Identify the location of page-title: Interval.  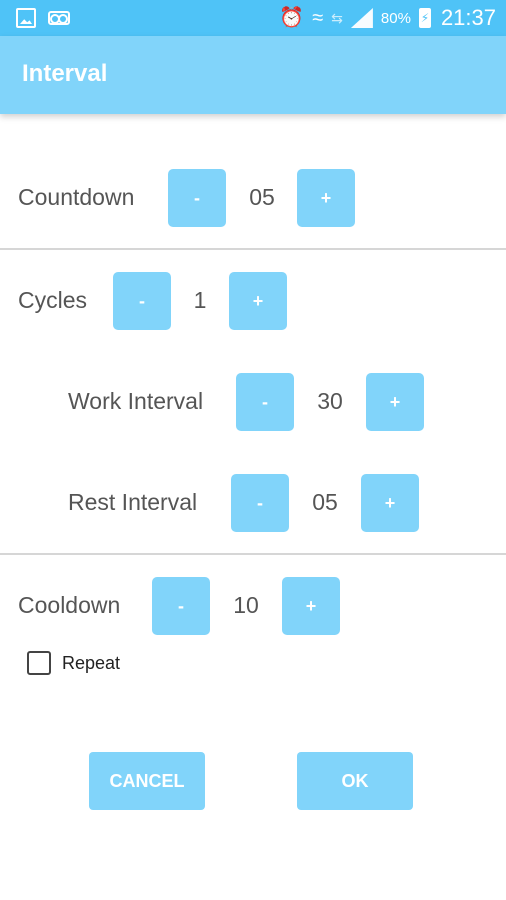
(65, 73).